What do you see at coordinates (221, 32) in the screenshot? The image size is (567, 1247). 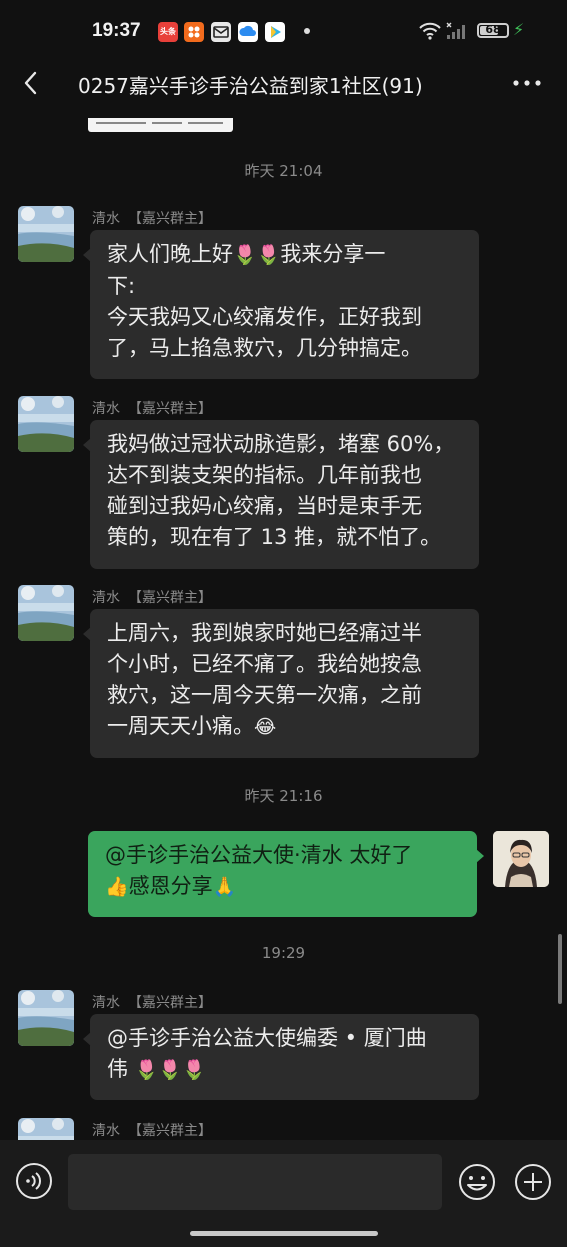 I see `mail-icon` at bounding box center [221, 32].